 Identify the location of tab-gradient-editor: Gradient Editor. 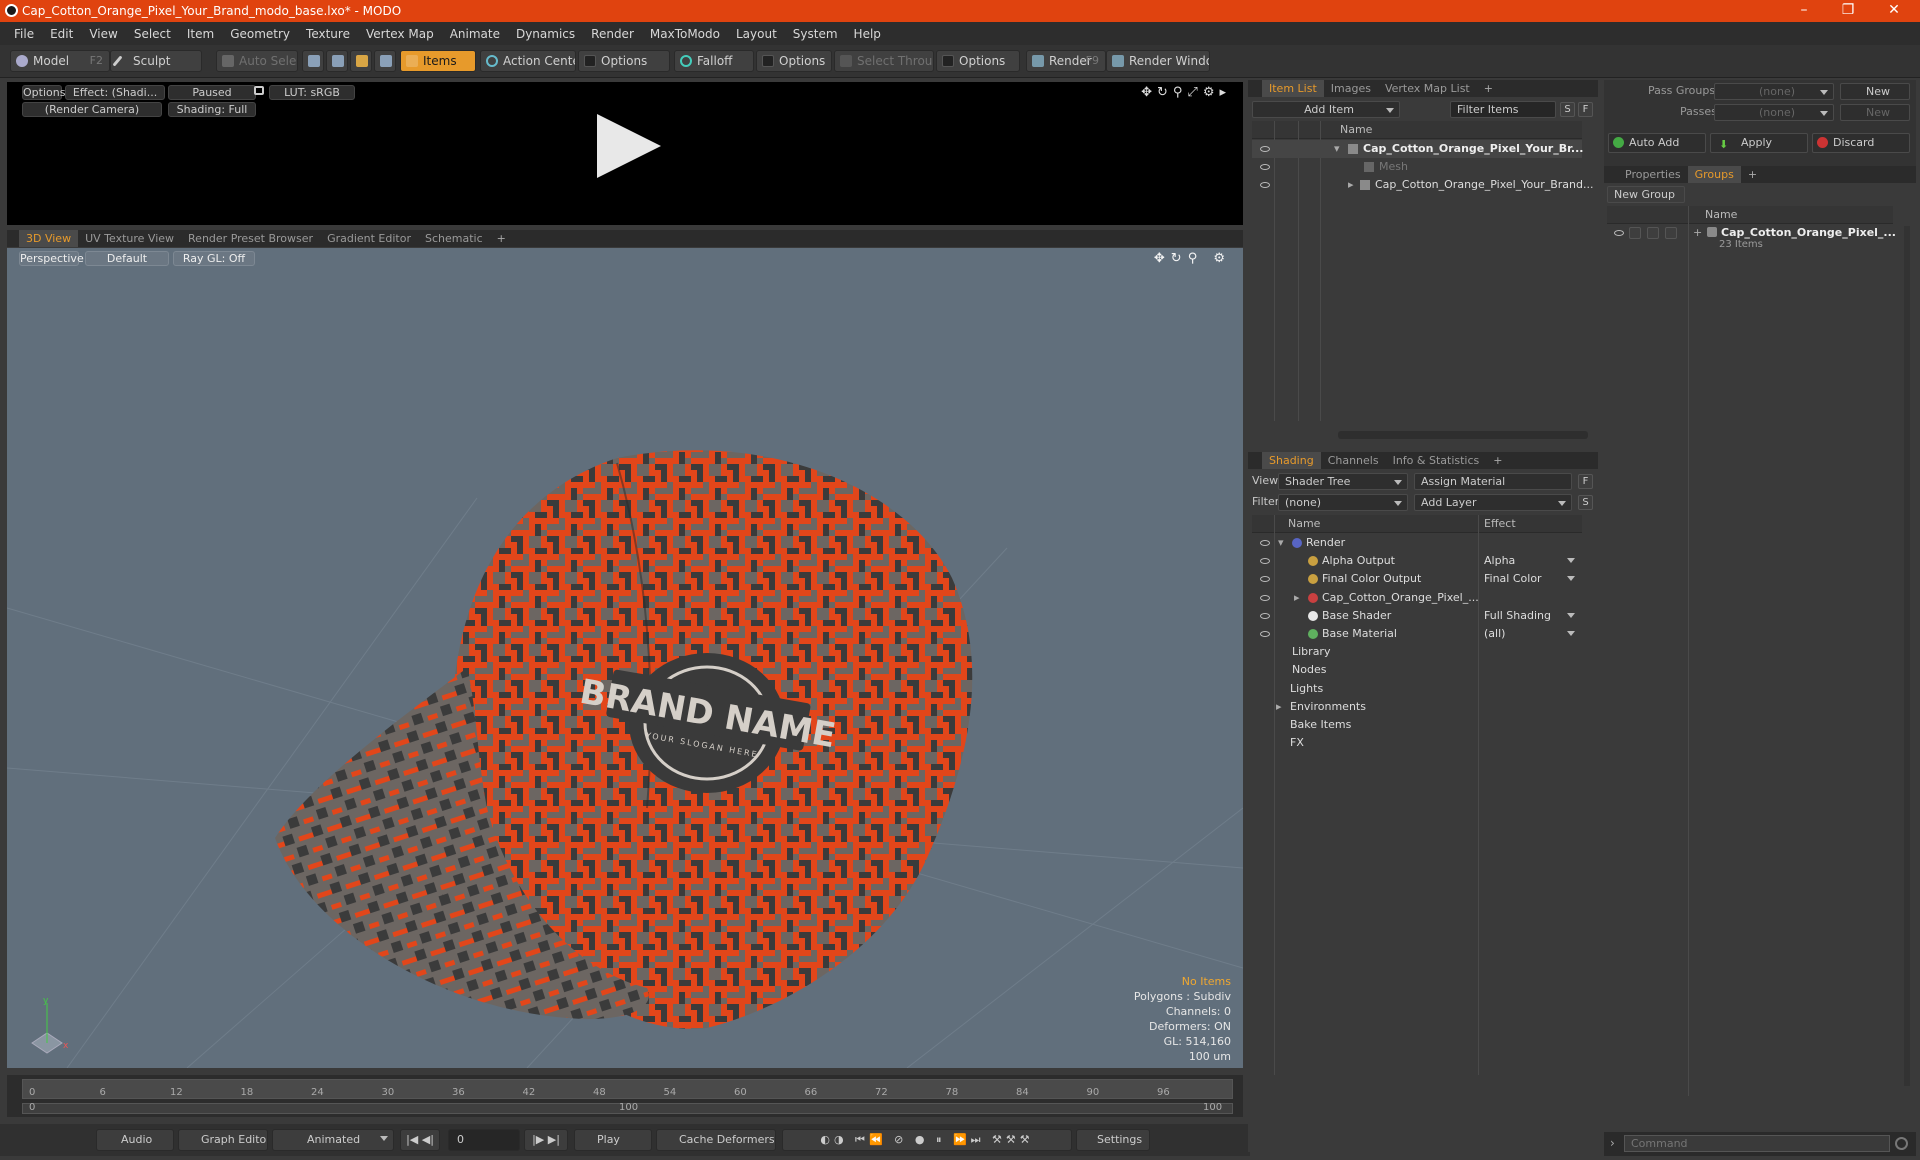
(369, 238).